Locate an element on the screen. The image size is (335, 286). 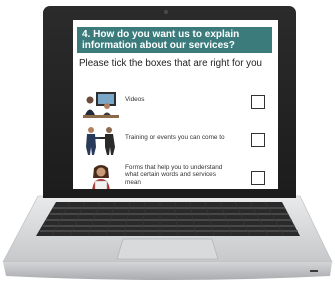
handshake-icon is located at coordinates (100, 141).